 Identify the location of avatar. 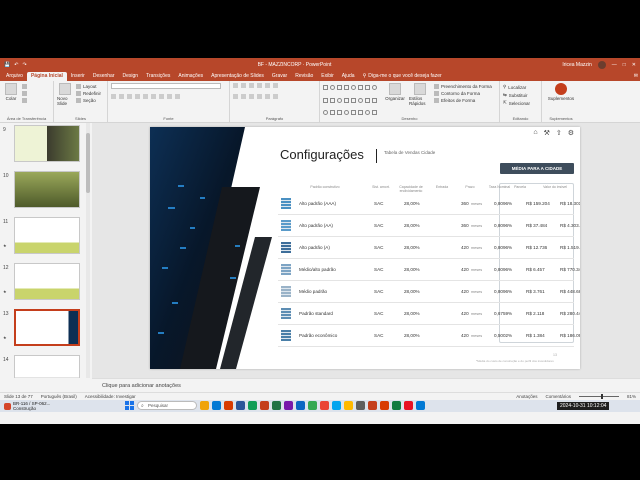
(601, 64).